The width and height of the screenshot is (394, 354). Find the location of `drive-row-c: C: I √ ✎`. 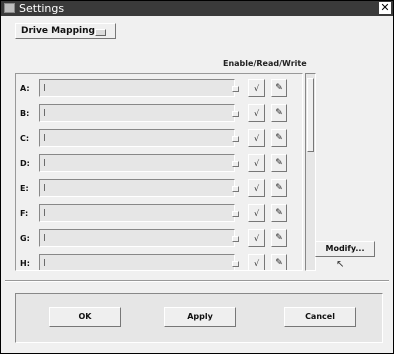

drive-row-c: C: I √ ✎ is located at coordinates (159, 140).